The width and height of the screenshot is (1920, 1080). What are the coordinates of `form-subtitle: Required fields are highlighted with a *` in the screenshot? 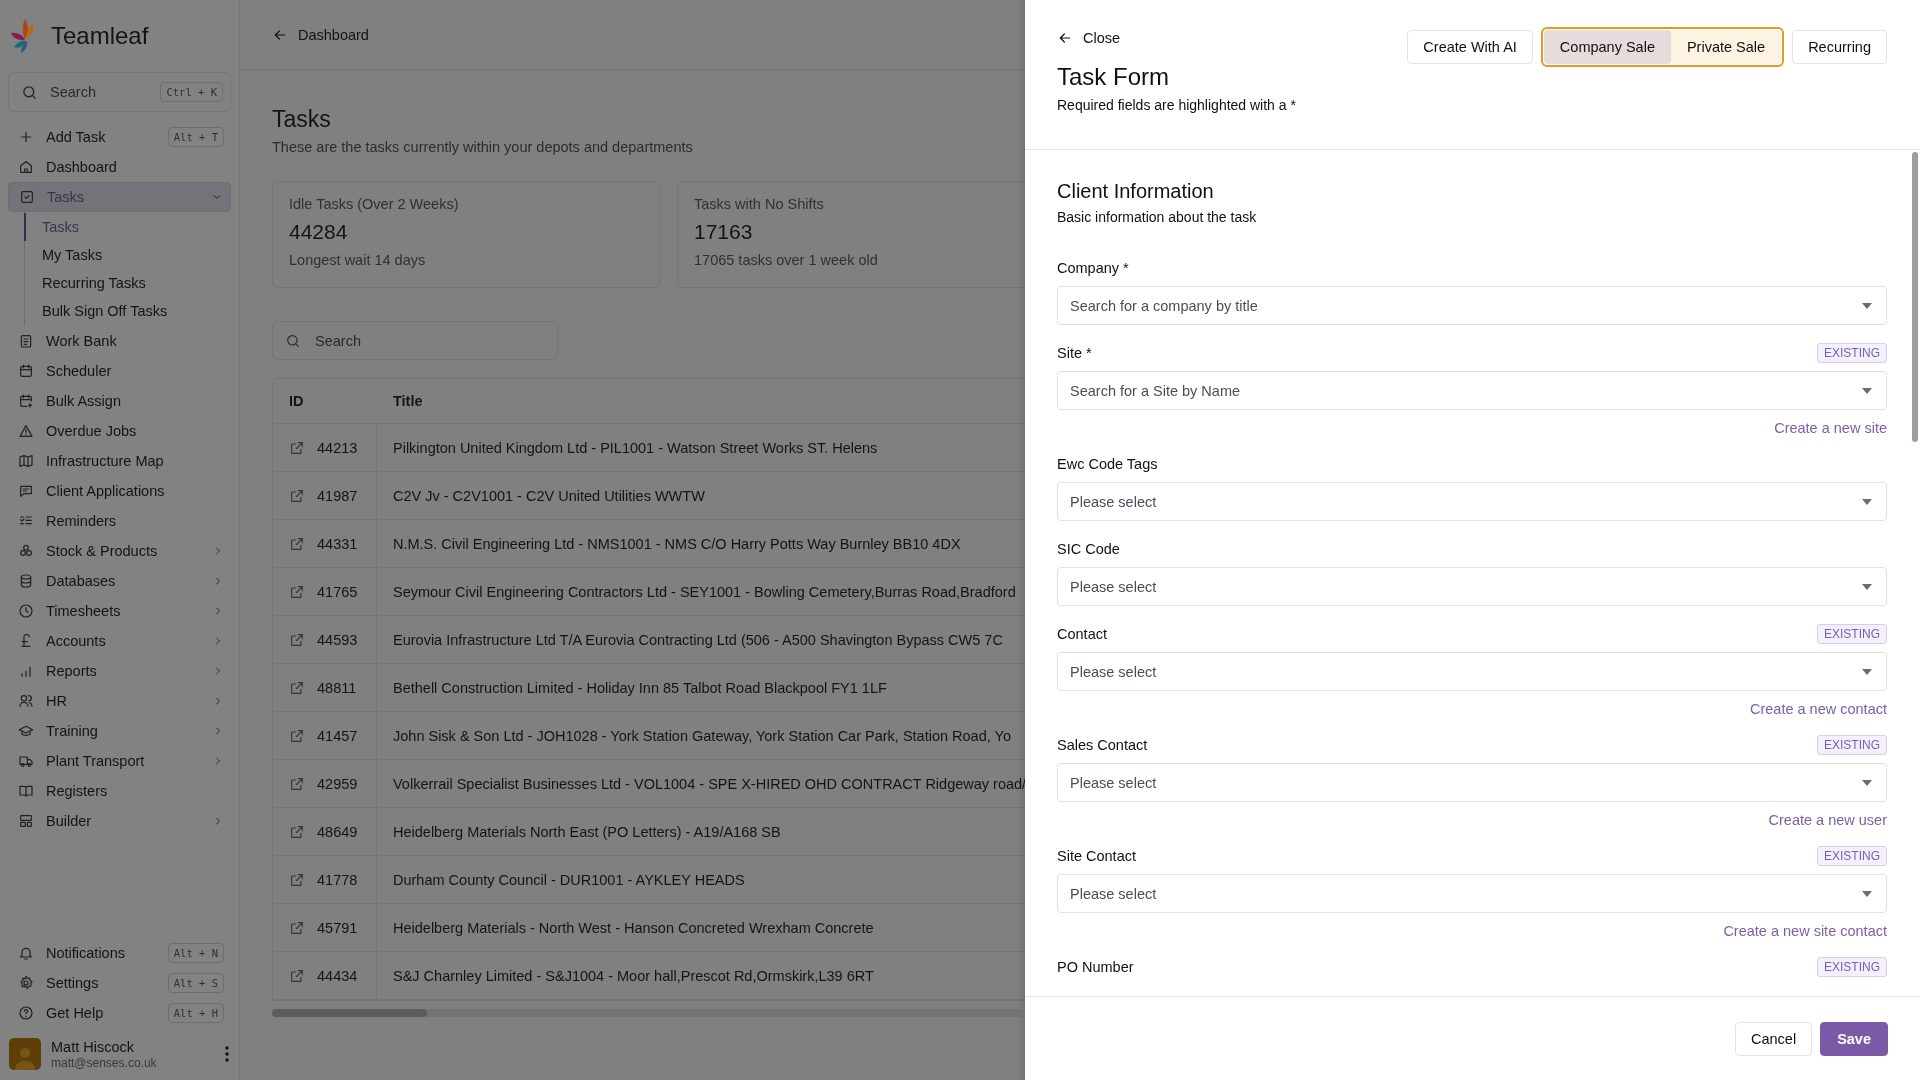 It's located at (1176, 105).